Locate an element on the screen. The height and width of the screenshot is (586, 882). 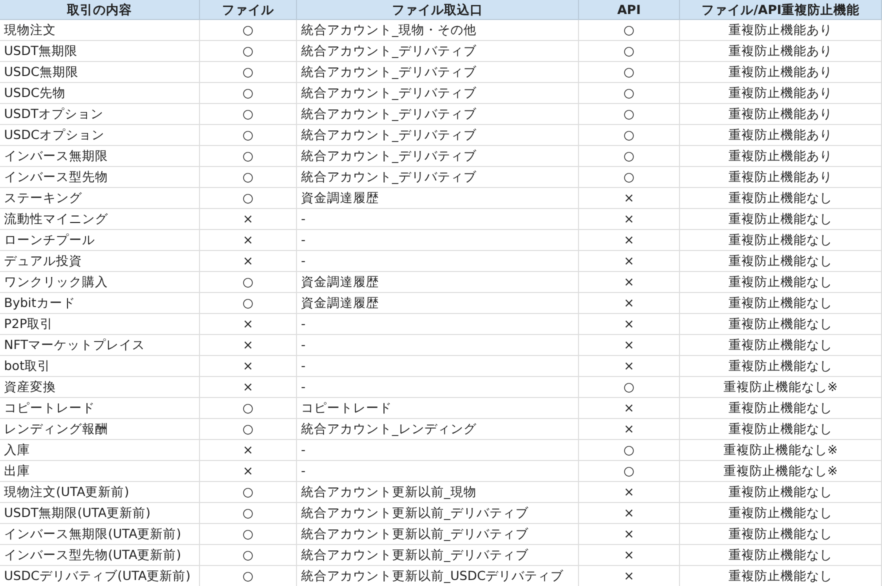
transaction-cell: USDC無期限 is located at coordinates (100, 72).